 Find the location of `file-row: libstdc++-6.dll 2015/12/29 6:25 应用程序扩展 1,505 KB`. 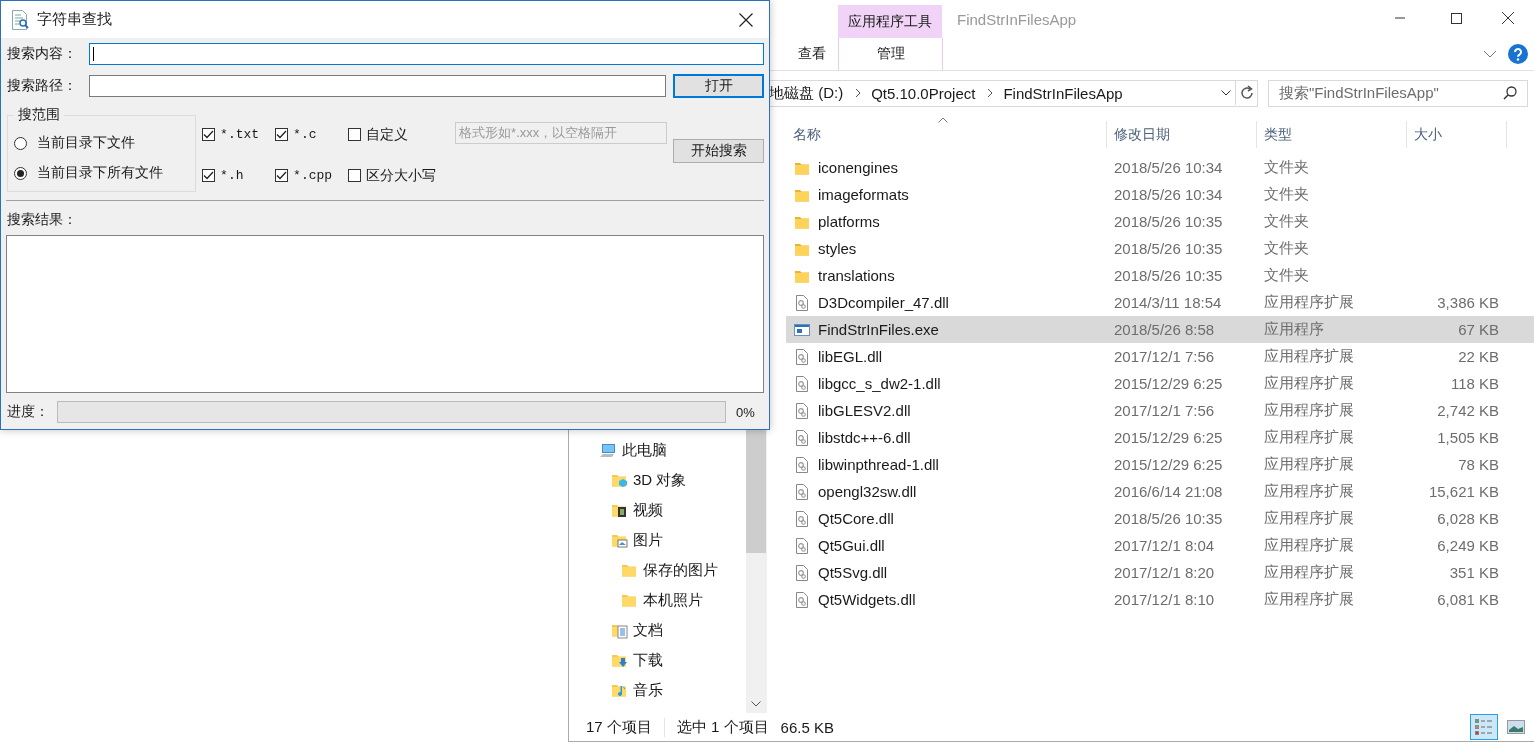

file-row: libstdc++-6.dll 2015/12/29 6:25 应用程序扩展 1,505 KB is located at coordinates (1160, 437).